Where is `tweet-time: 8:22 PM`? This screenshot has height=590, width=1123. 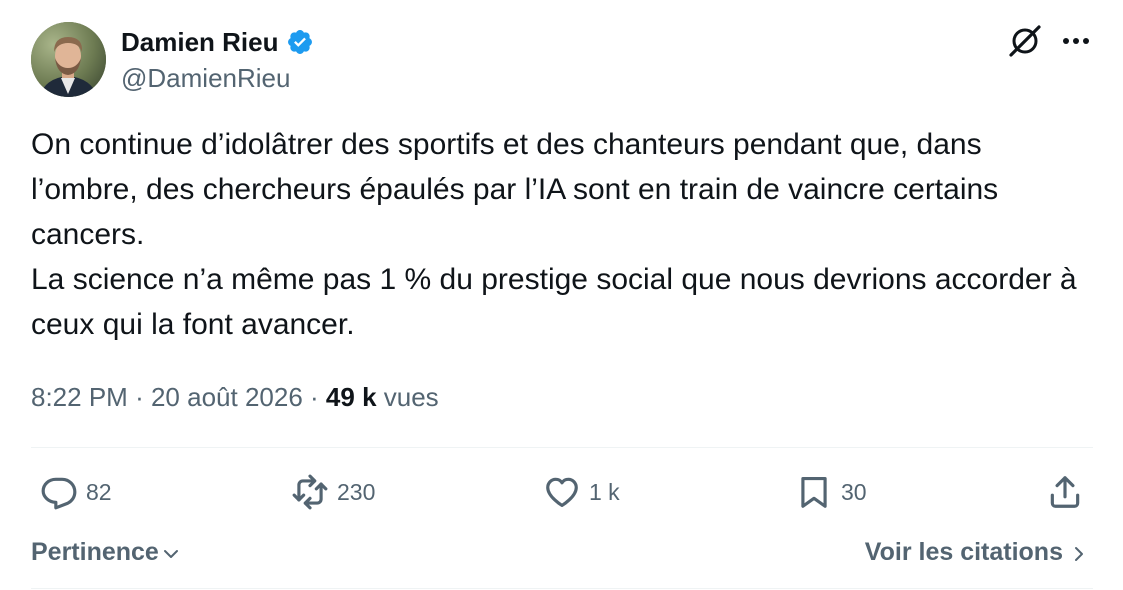 tweet-time: 8:22 PM is located at coordinates (79, 397).